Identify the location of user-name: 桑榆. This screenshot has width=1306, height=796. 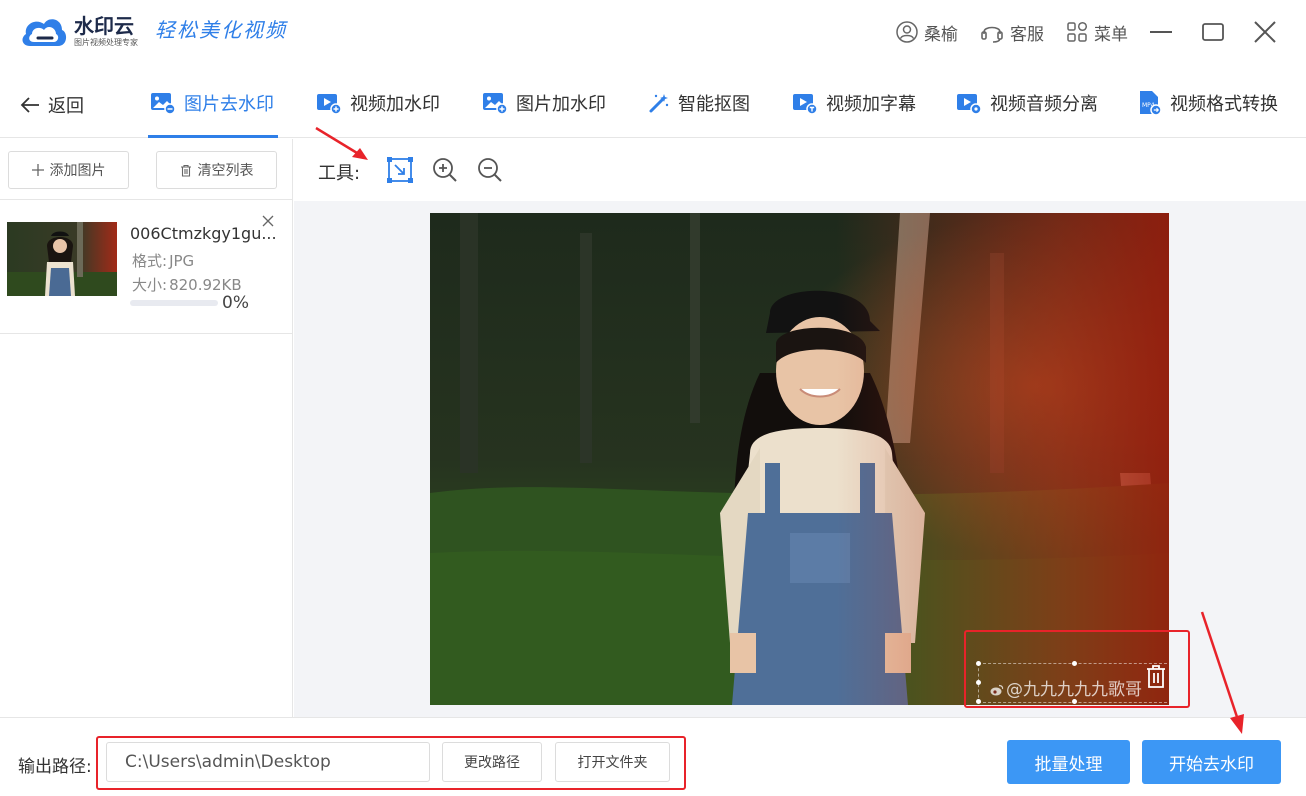
(941, 34).